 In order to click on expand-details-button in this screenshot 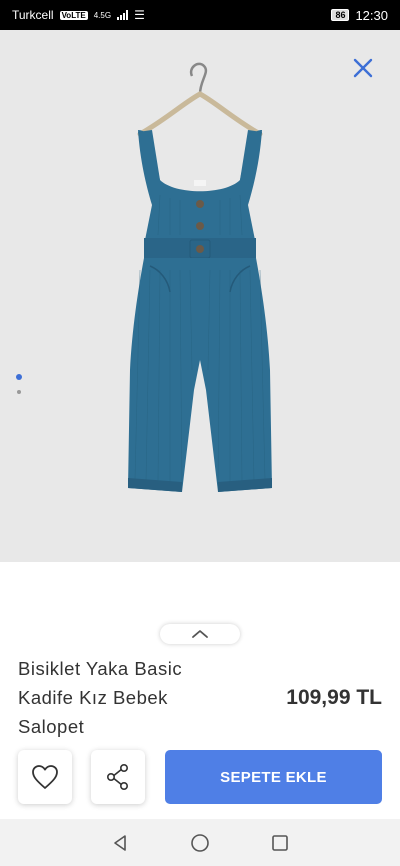, I will do `click(200, 634)`.